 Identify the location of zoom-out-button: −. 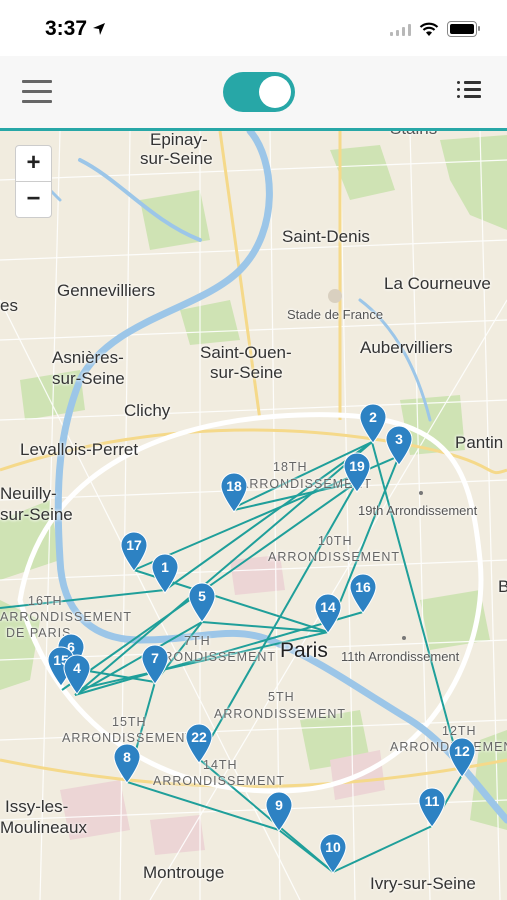
(33, 199).